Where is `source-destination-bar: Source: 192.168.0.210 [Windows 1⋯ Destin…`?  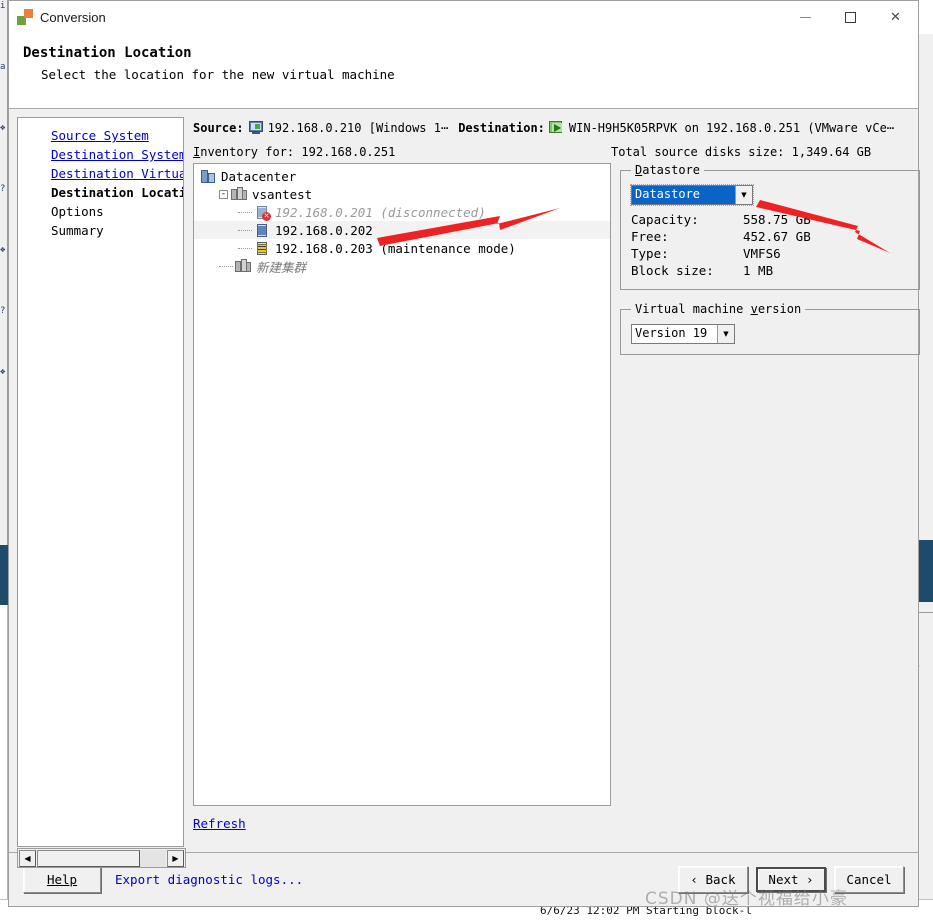
source-destination-bar: Source: 192.168.0.210 [Windows 1⋯ Destin… is located at coordinates (556, 128).